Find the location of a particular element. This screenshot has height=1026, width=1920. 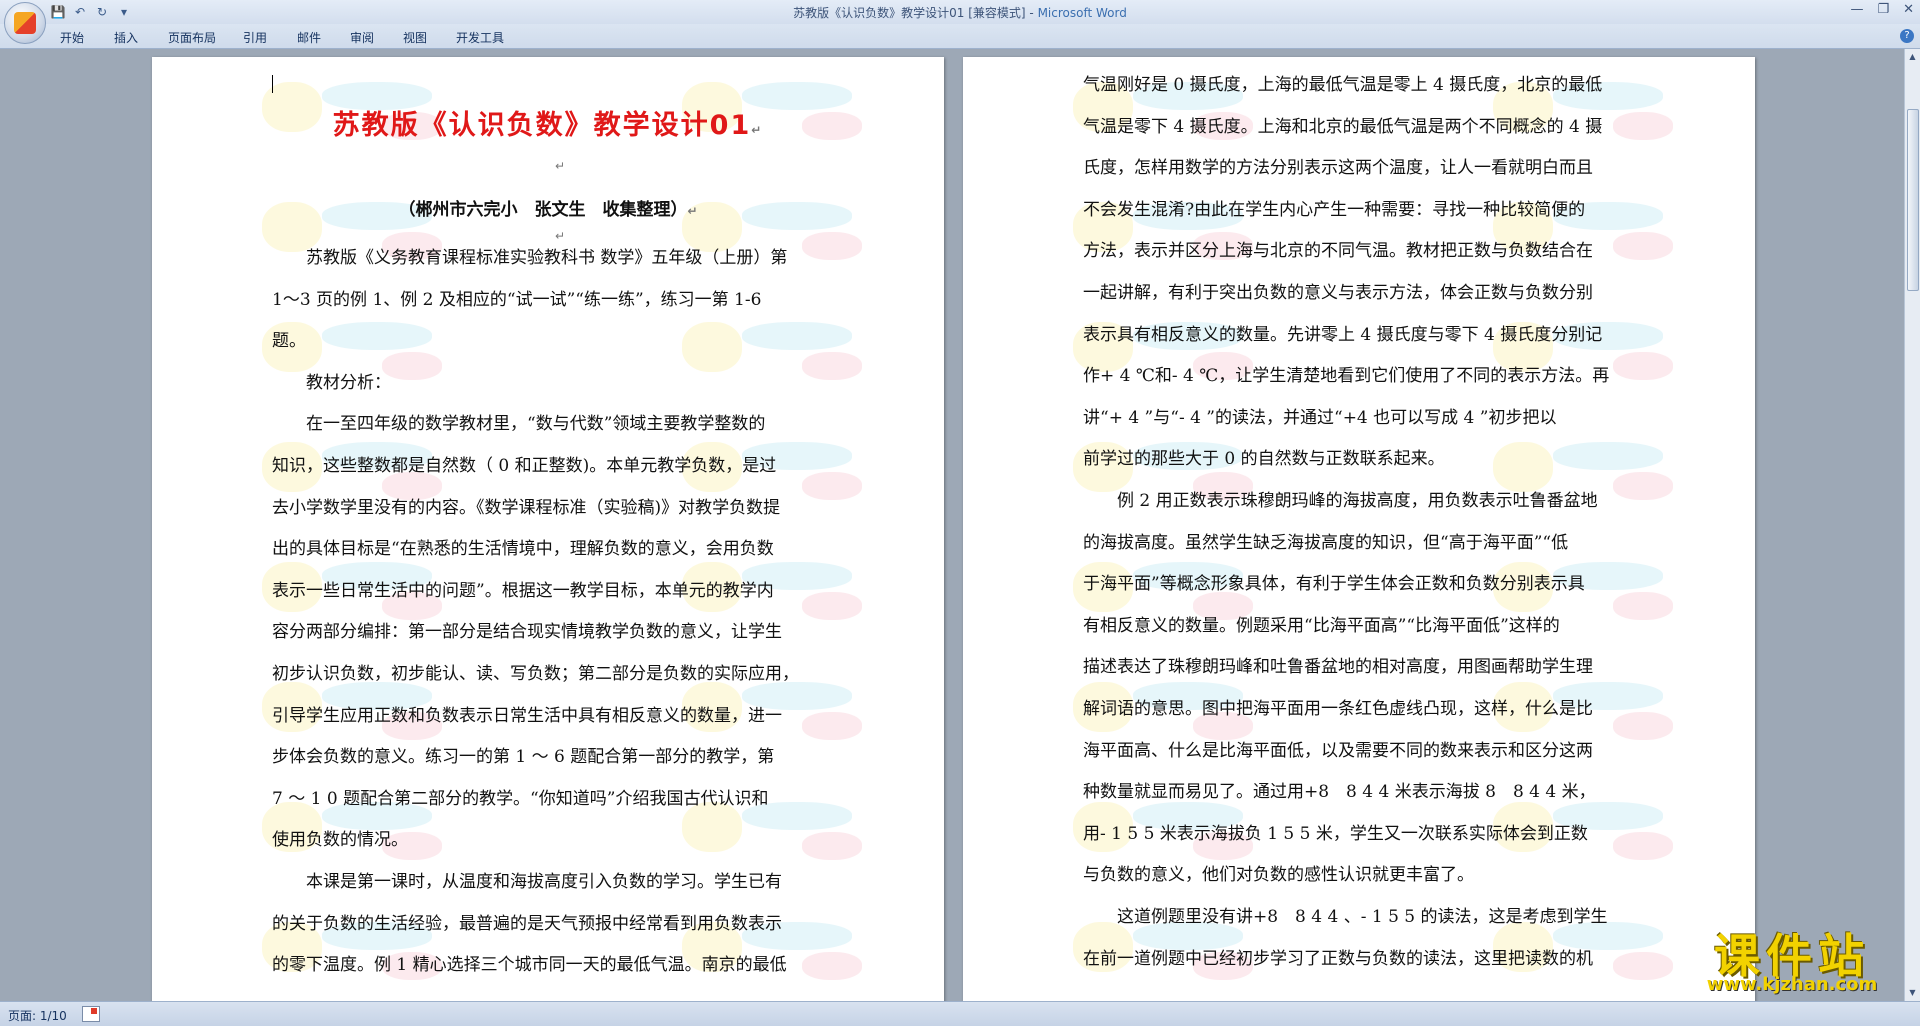

tab-mailings: 邮件 is located at coordinates (309, 37).